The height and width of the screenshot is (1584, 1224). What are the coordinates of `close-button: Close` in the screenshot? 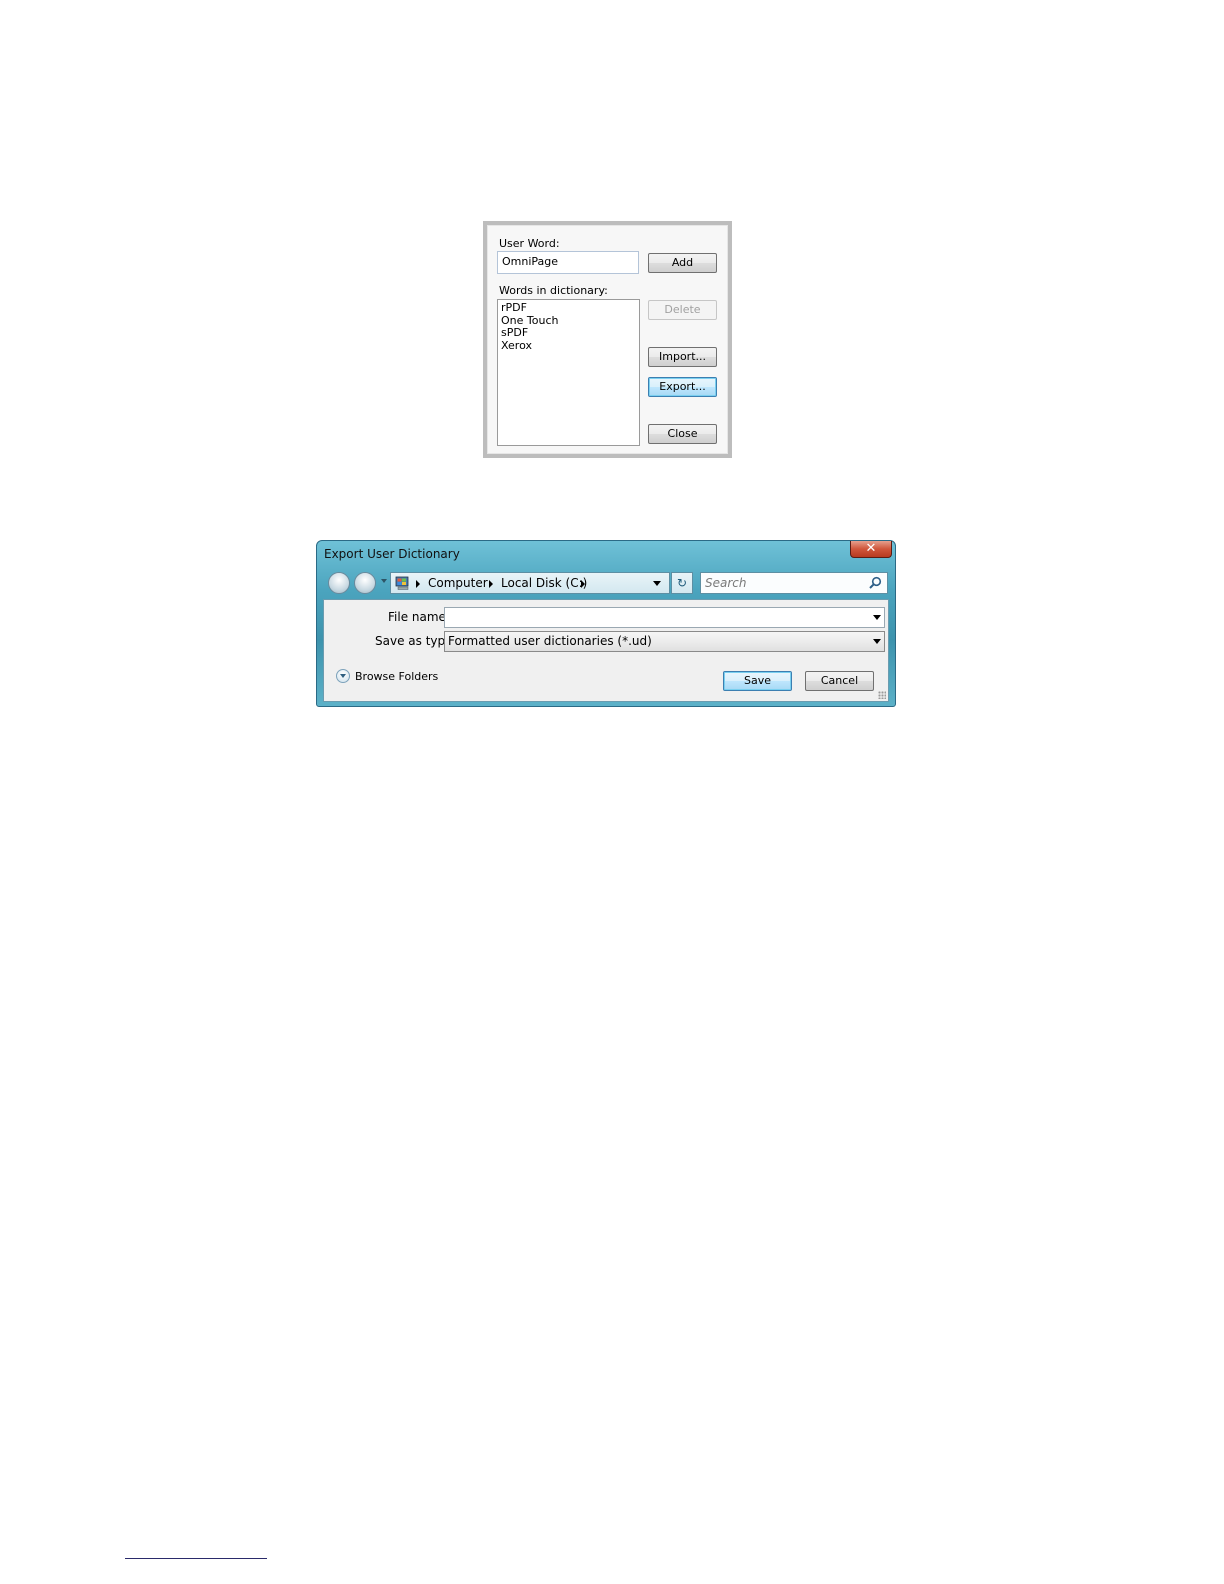 It's located at (682, 434).